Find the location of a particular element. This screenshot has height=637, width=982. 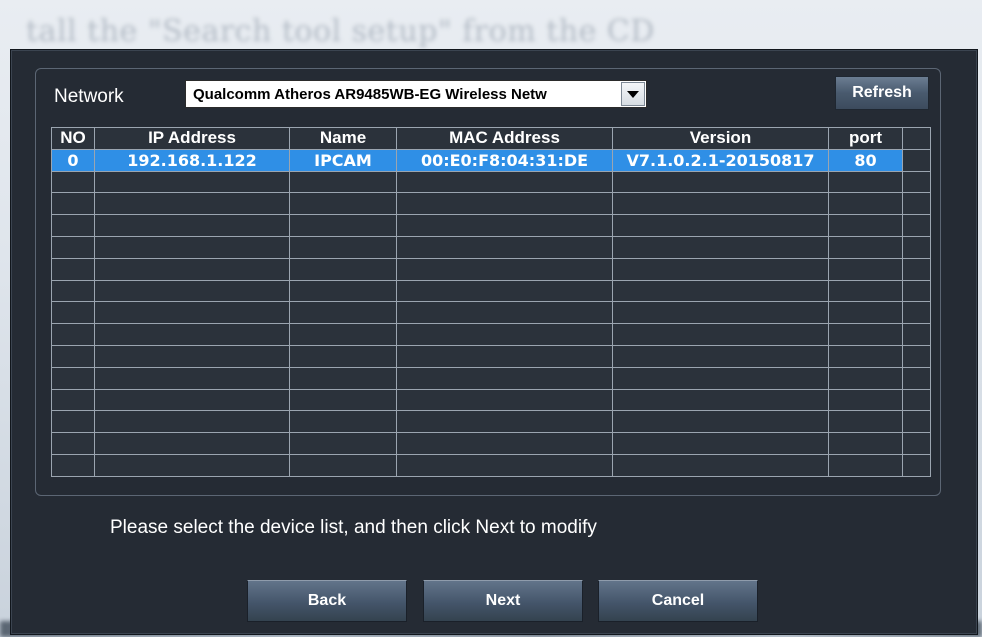

cell-ip-address: 192.168.1.122 is located at coordinates (192, 160).